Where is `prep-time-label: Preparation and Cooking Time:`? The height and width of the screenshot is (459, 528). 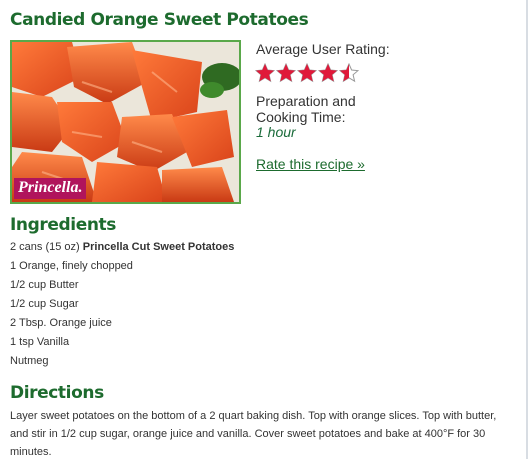 prep-time-label: Preparation and Cooking Time: is located at coordinates (306, 109).